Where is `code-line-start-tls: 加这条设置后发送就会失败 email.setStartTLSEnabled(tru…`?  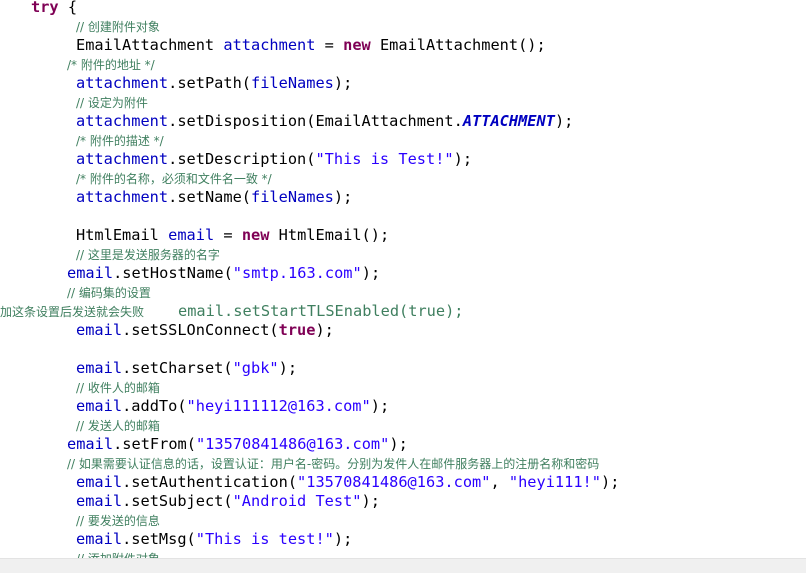
code-line-start-tls: 加这条设置后发送就会失败 email.setStartTLSEnabled(tru… is located at coordinates (232, 311).